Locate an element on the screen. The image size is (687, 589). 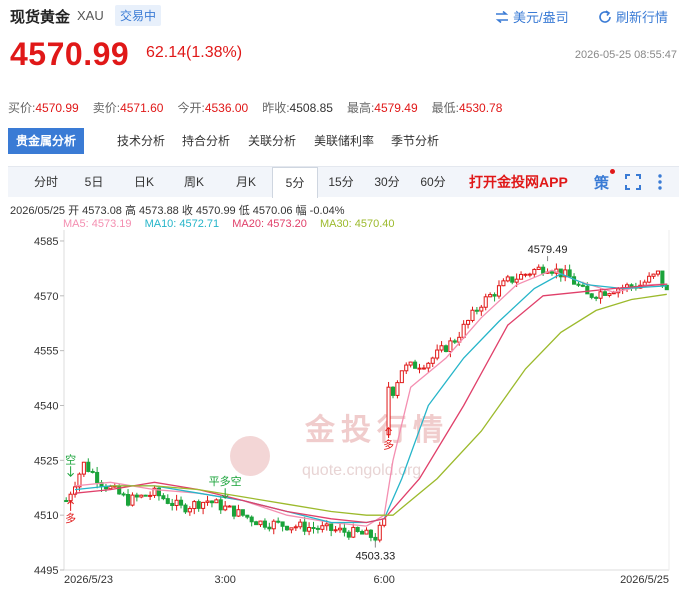
signal-arrow-up is located at coordinates (70, 505).